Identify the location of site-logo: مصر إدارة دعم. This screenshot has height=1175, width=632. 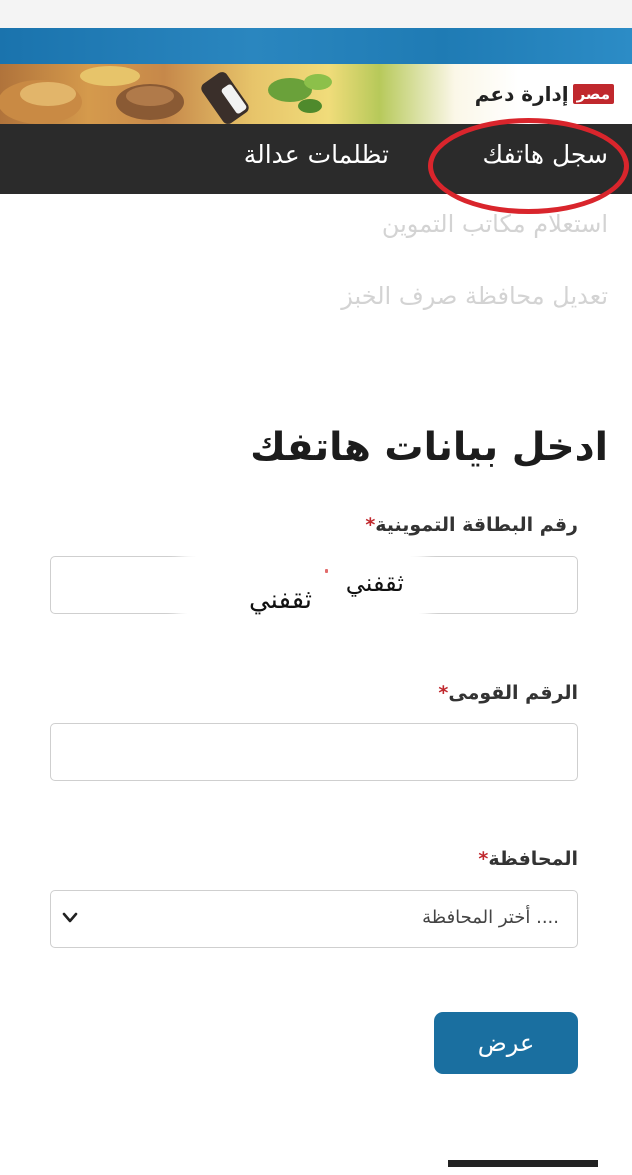
(544, 94).